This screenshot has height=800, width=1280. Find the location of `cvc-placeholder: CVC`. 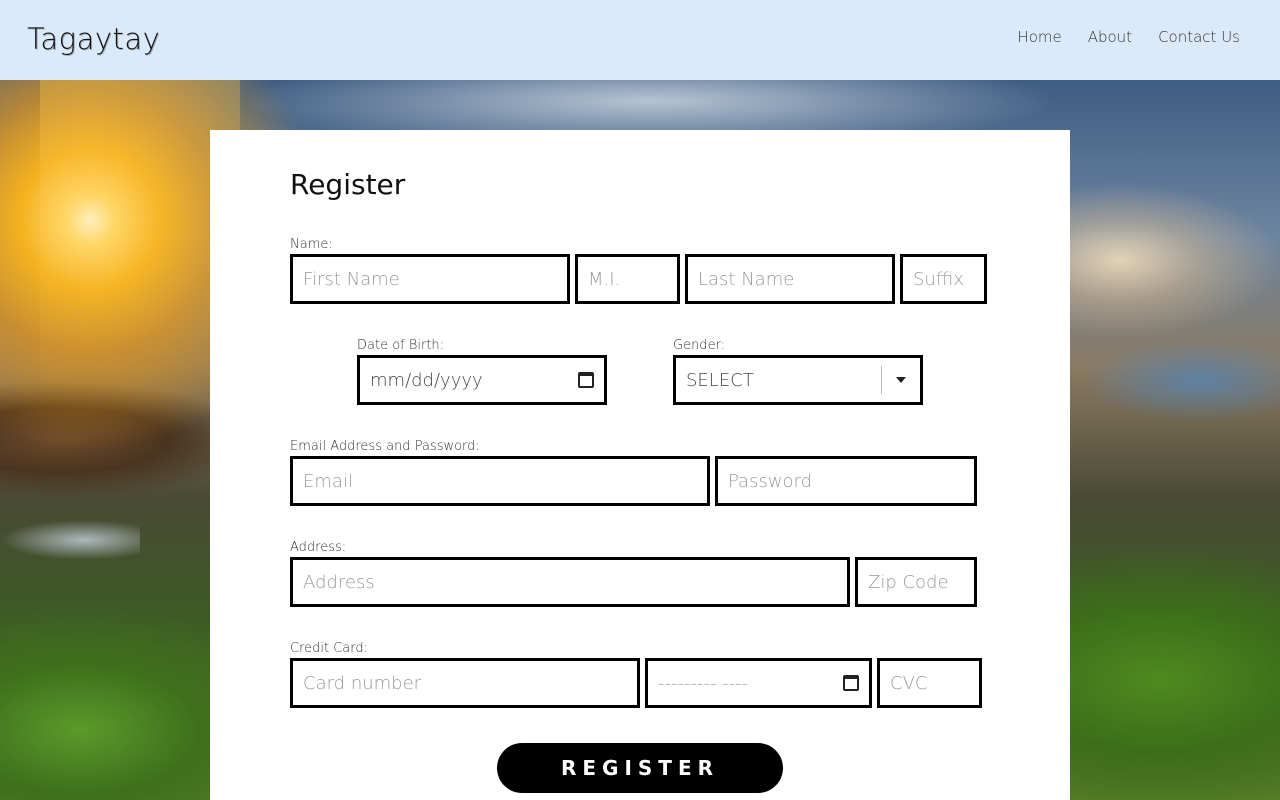

cvc-placeholder: CVC is located at coordinates (909, 683).